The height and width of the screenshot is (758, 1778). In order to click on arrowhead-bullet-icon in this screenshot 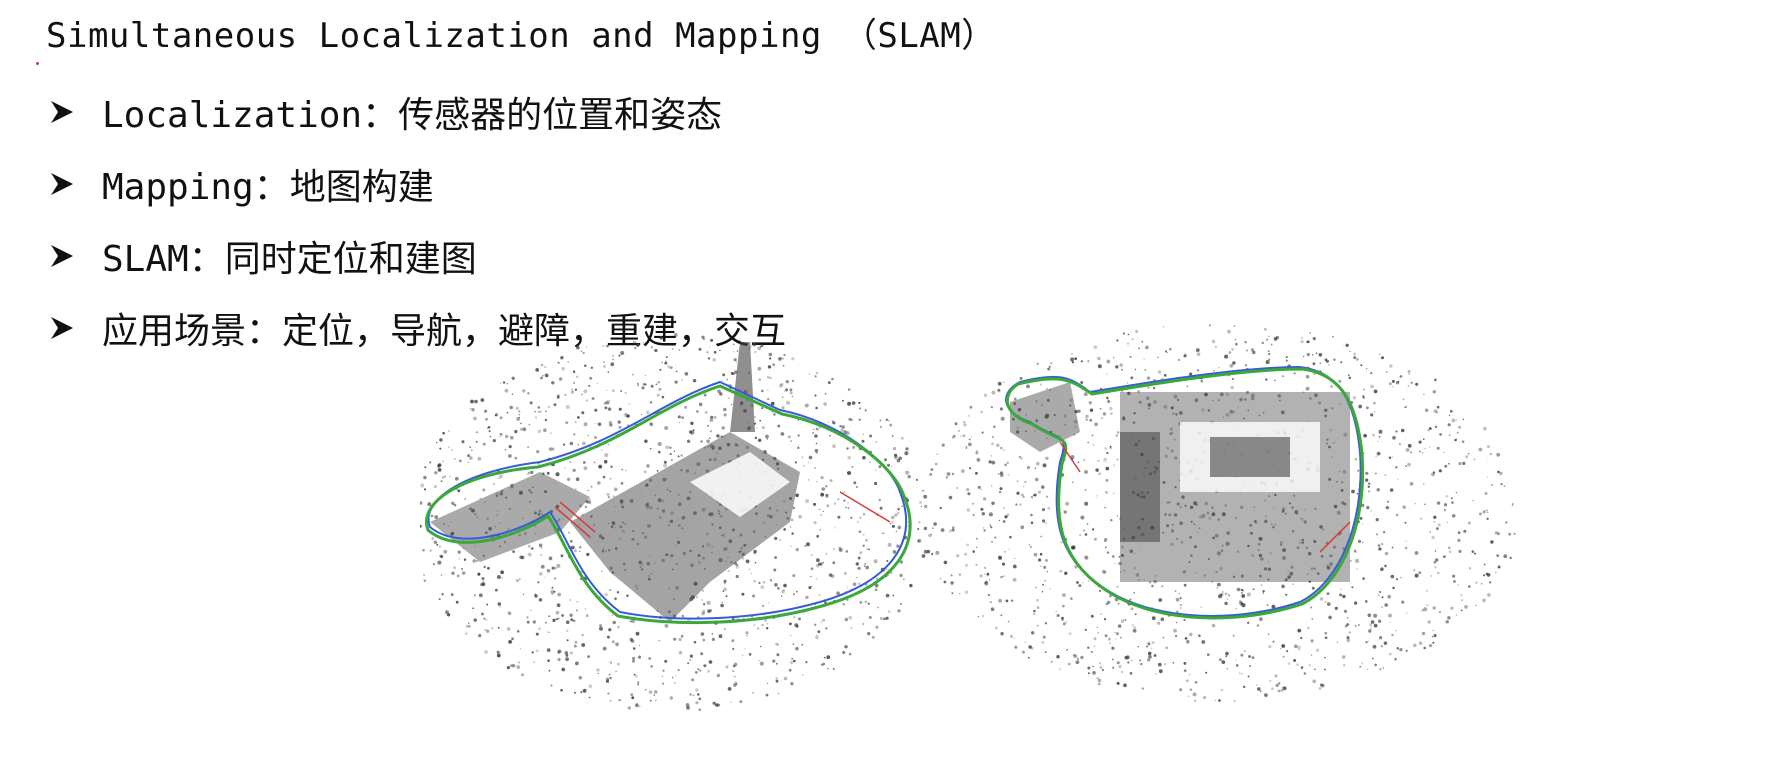, I will do `click(62, 112)`.